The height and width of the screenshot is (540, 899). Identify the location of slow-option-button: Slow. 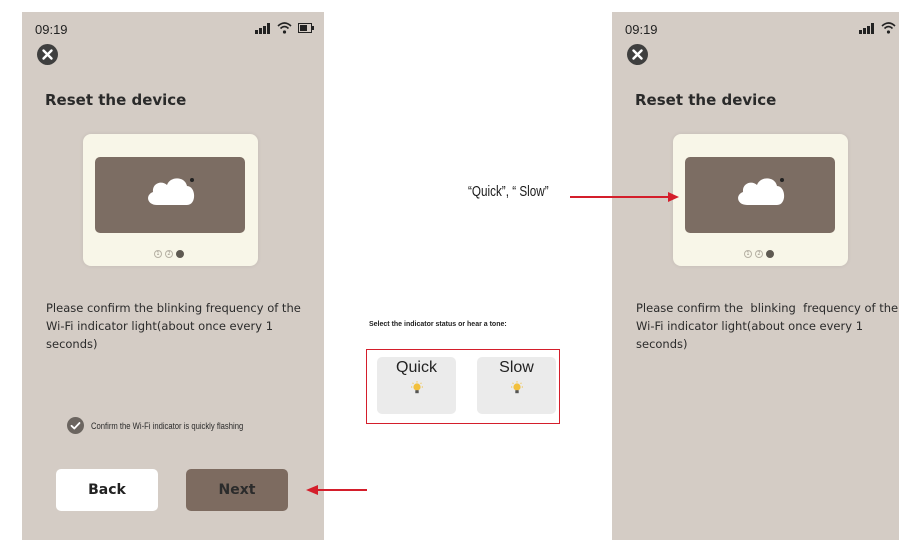
(516, 385).